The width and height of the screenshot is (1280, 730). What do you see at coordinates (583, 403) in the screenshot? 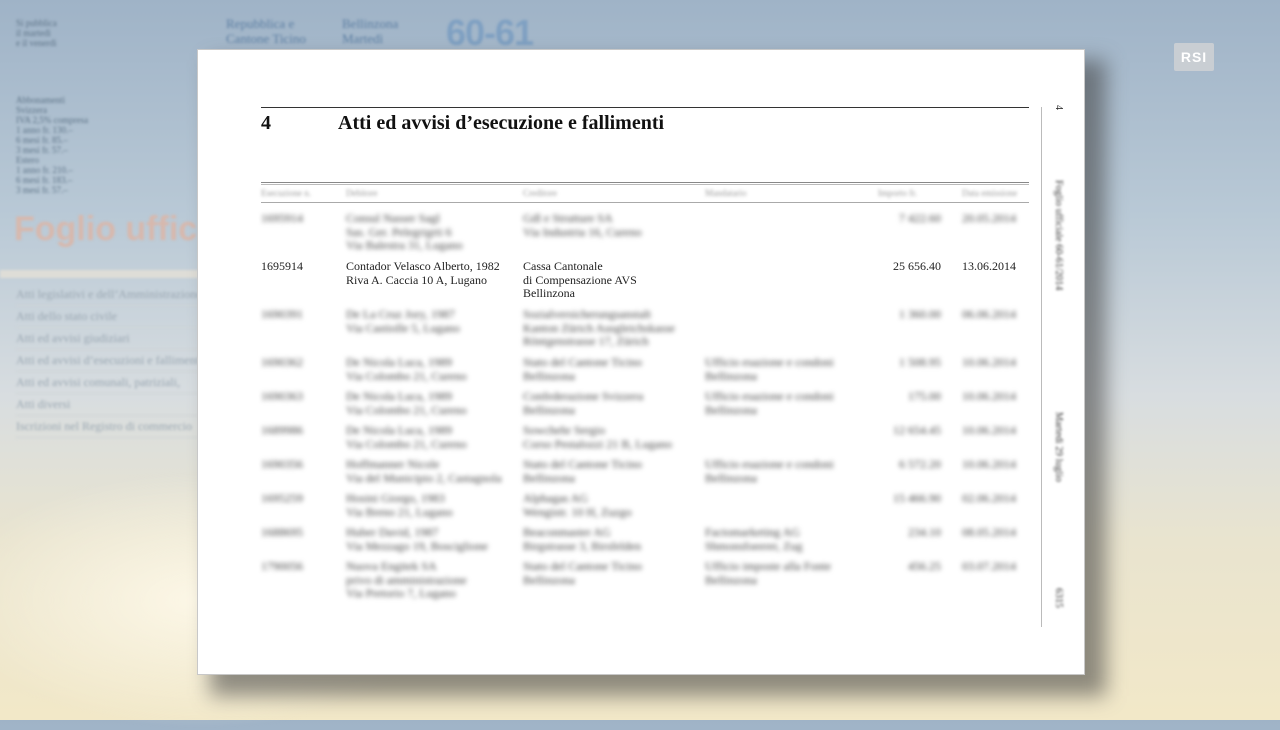
I see `cell-creditor: Confederazione Svizzera Bellinzona` at bounding box center [583, 403].